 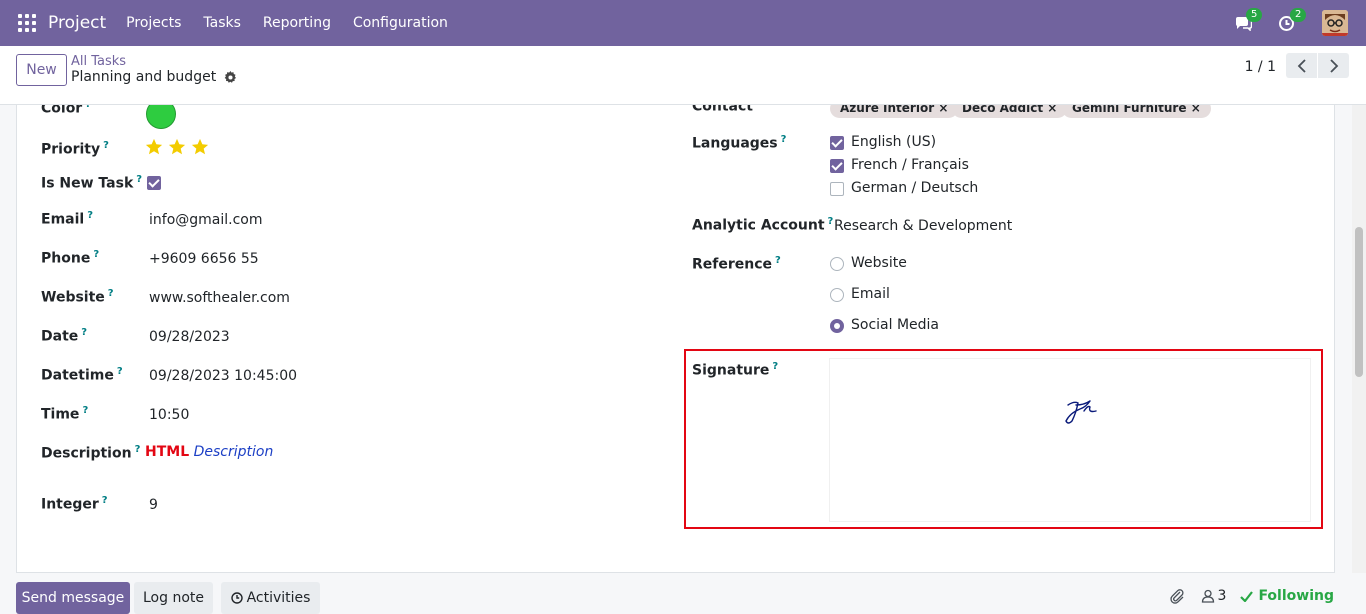 I want to click on email-field: info@gmail.com, so click(x=206, y=220).